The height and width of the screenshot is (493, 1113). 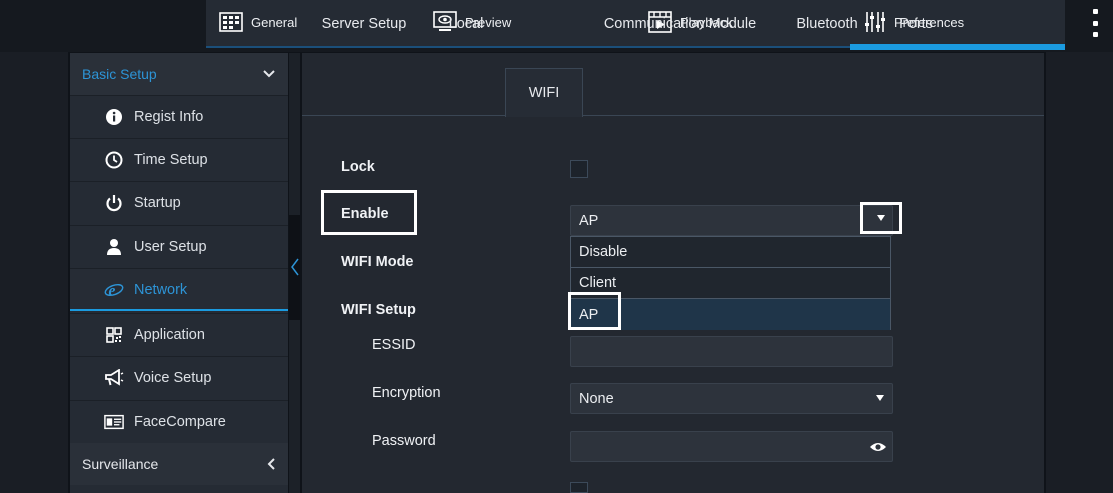 What do you see at coordinates (114, 203) in the screenshot?
I see `power-icon` at bounding box center [114, 203].